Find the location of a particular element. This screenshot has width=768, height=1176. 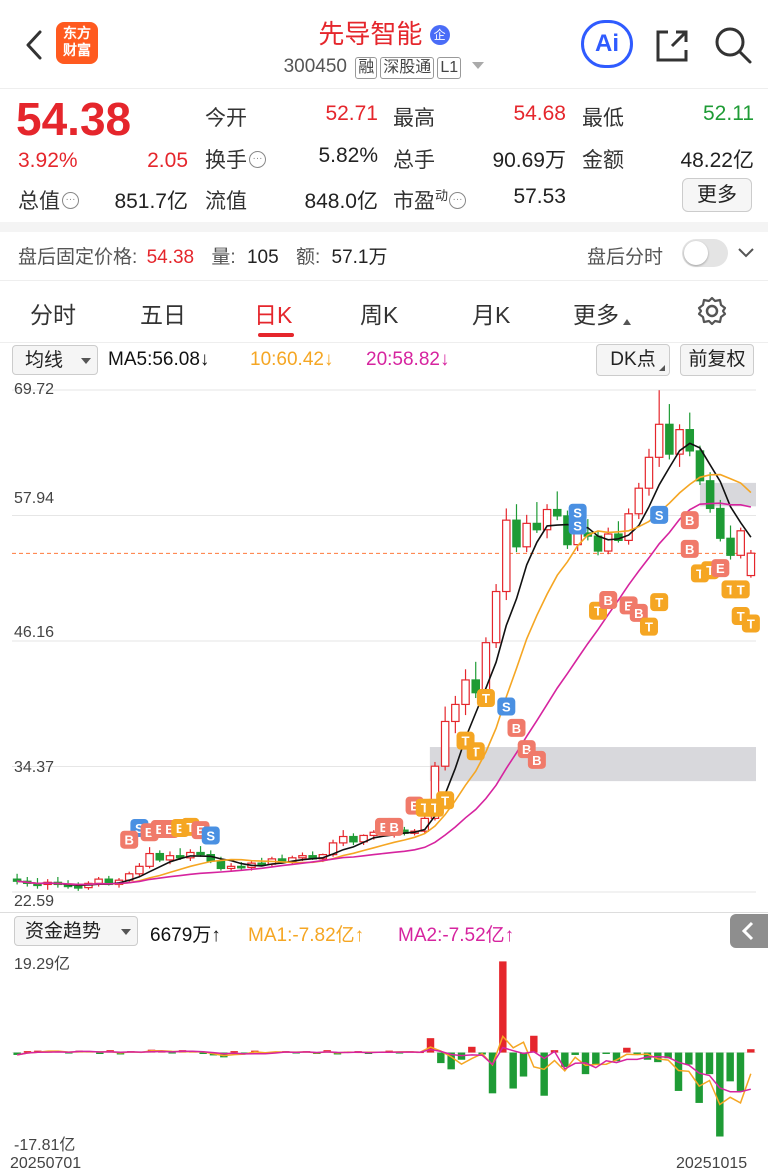

fund-value: 6679万↑ is located at coordinates (185, 935).